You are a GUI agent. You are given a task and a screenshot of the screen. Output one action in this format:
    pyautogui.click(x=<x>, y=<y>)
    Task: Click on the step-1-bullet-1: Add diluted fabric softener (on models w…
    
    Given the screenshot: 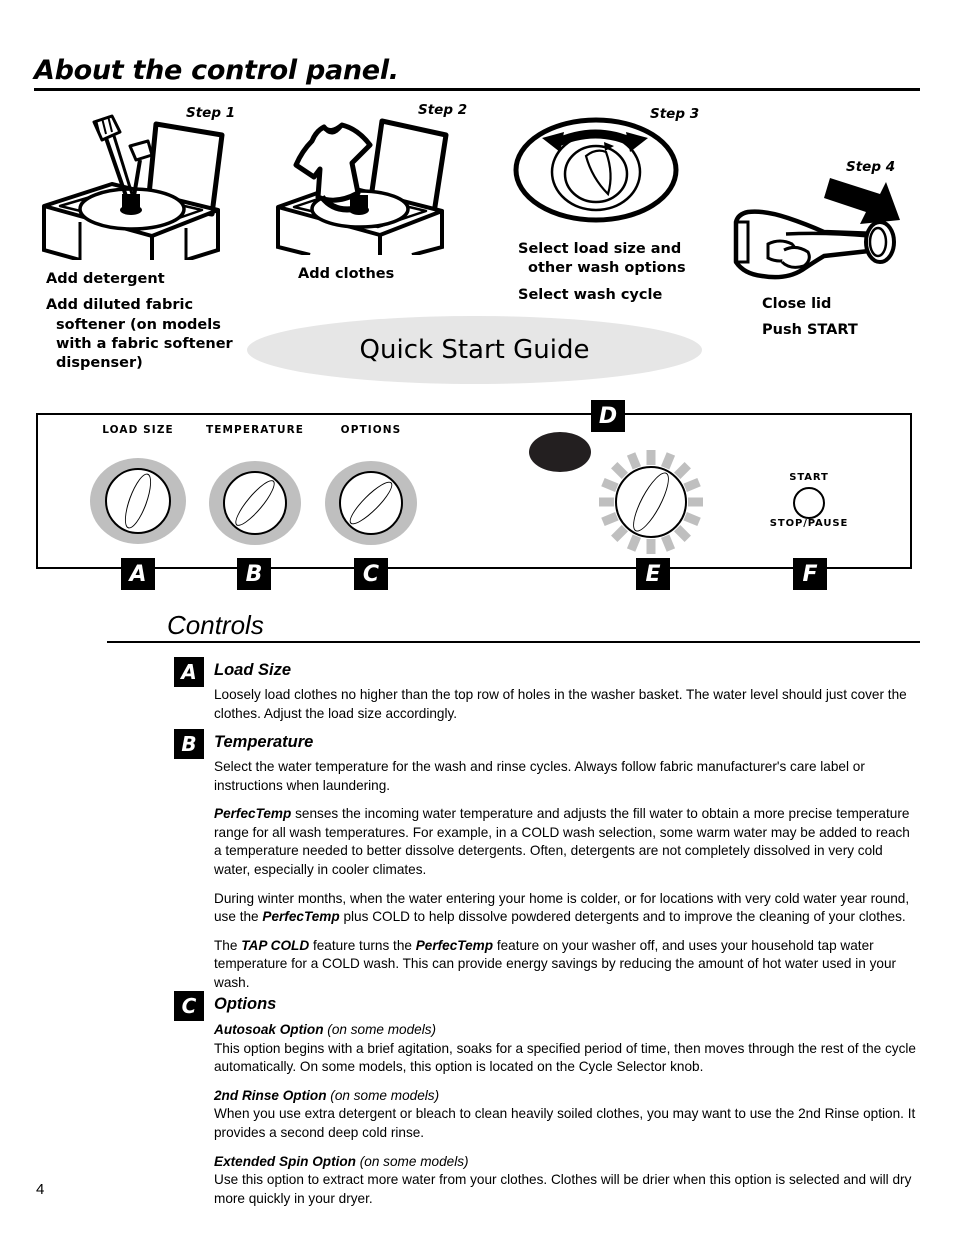 What is the action you would take?
    pyautogui.click(x=139, y=334)
    